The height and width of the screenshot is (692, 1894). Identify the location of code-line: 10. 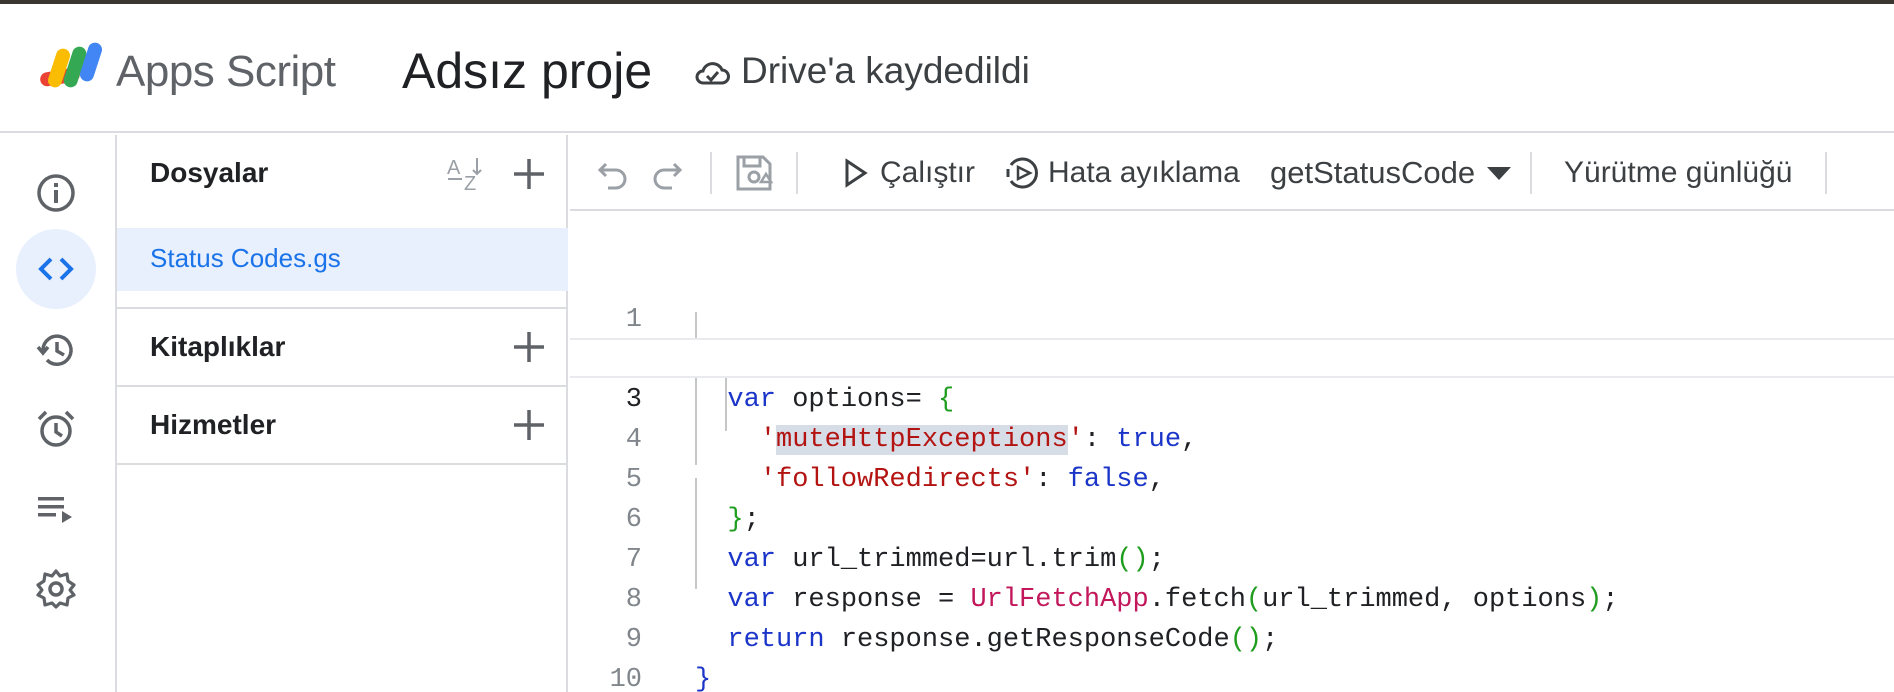
(1232, 656).